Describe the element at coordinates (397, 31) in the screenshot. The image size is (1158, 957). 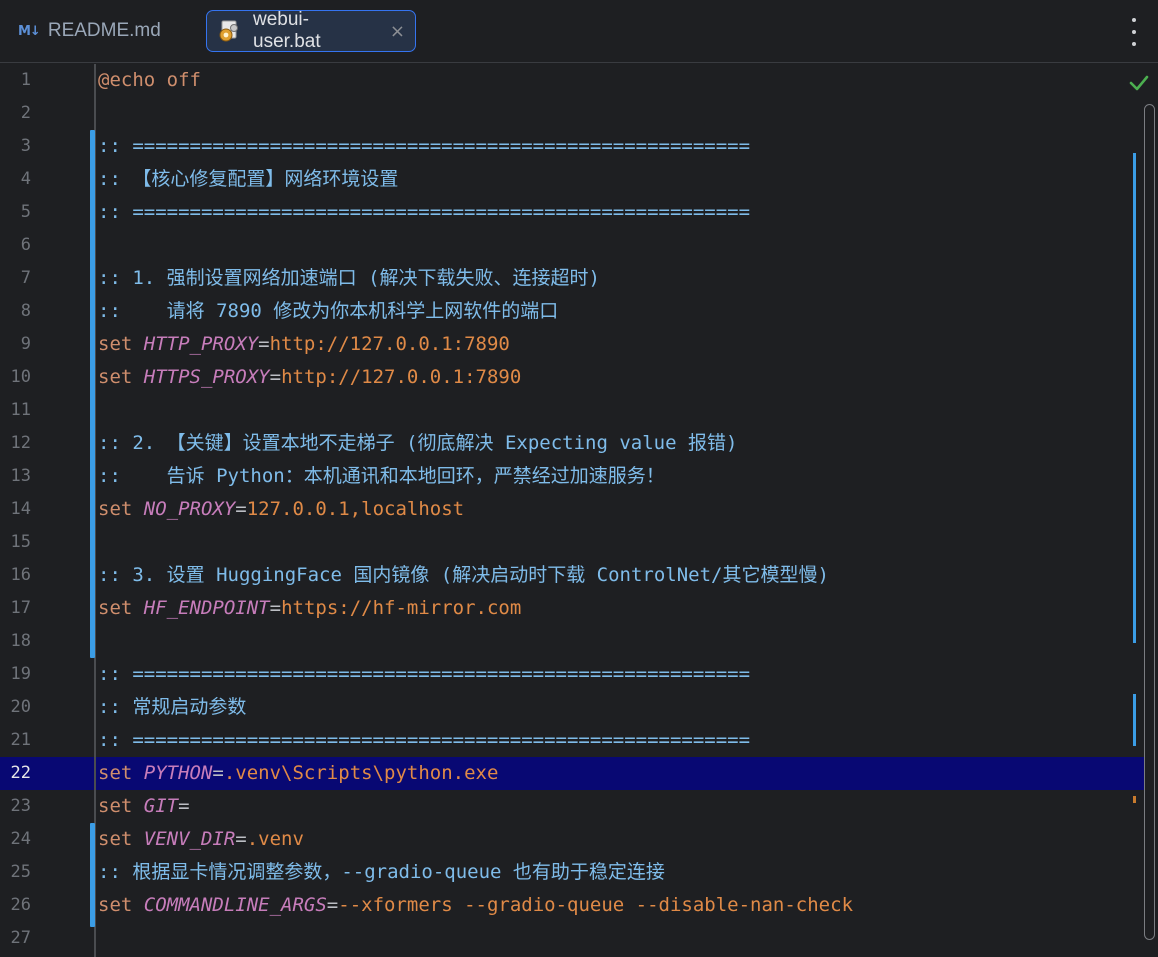
I see `close-icon: ×` at that location.